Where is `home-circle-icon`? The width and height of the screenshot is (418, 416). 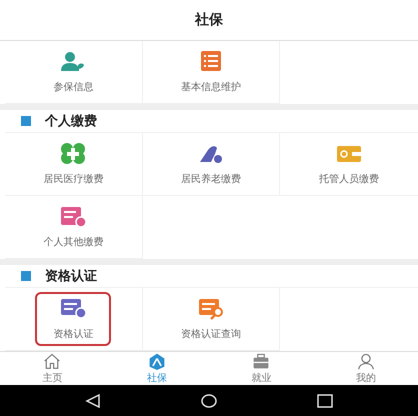
home-circle-icon is located at coordinates (209, 401).